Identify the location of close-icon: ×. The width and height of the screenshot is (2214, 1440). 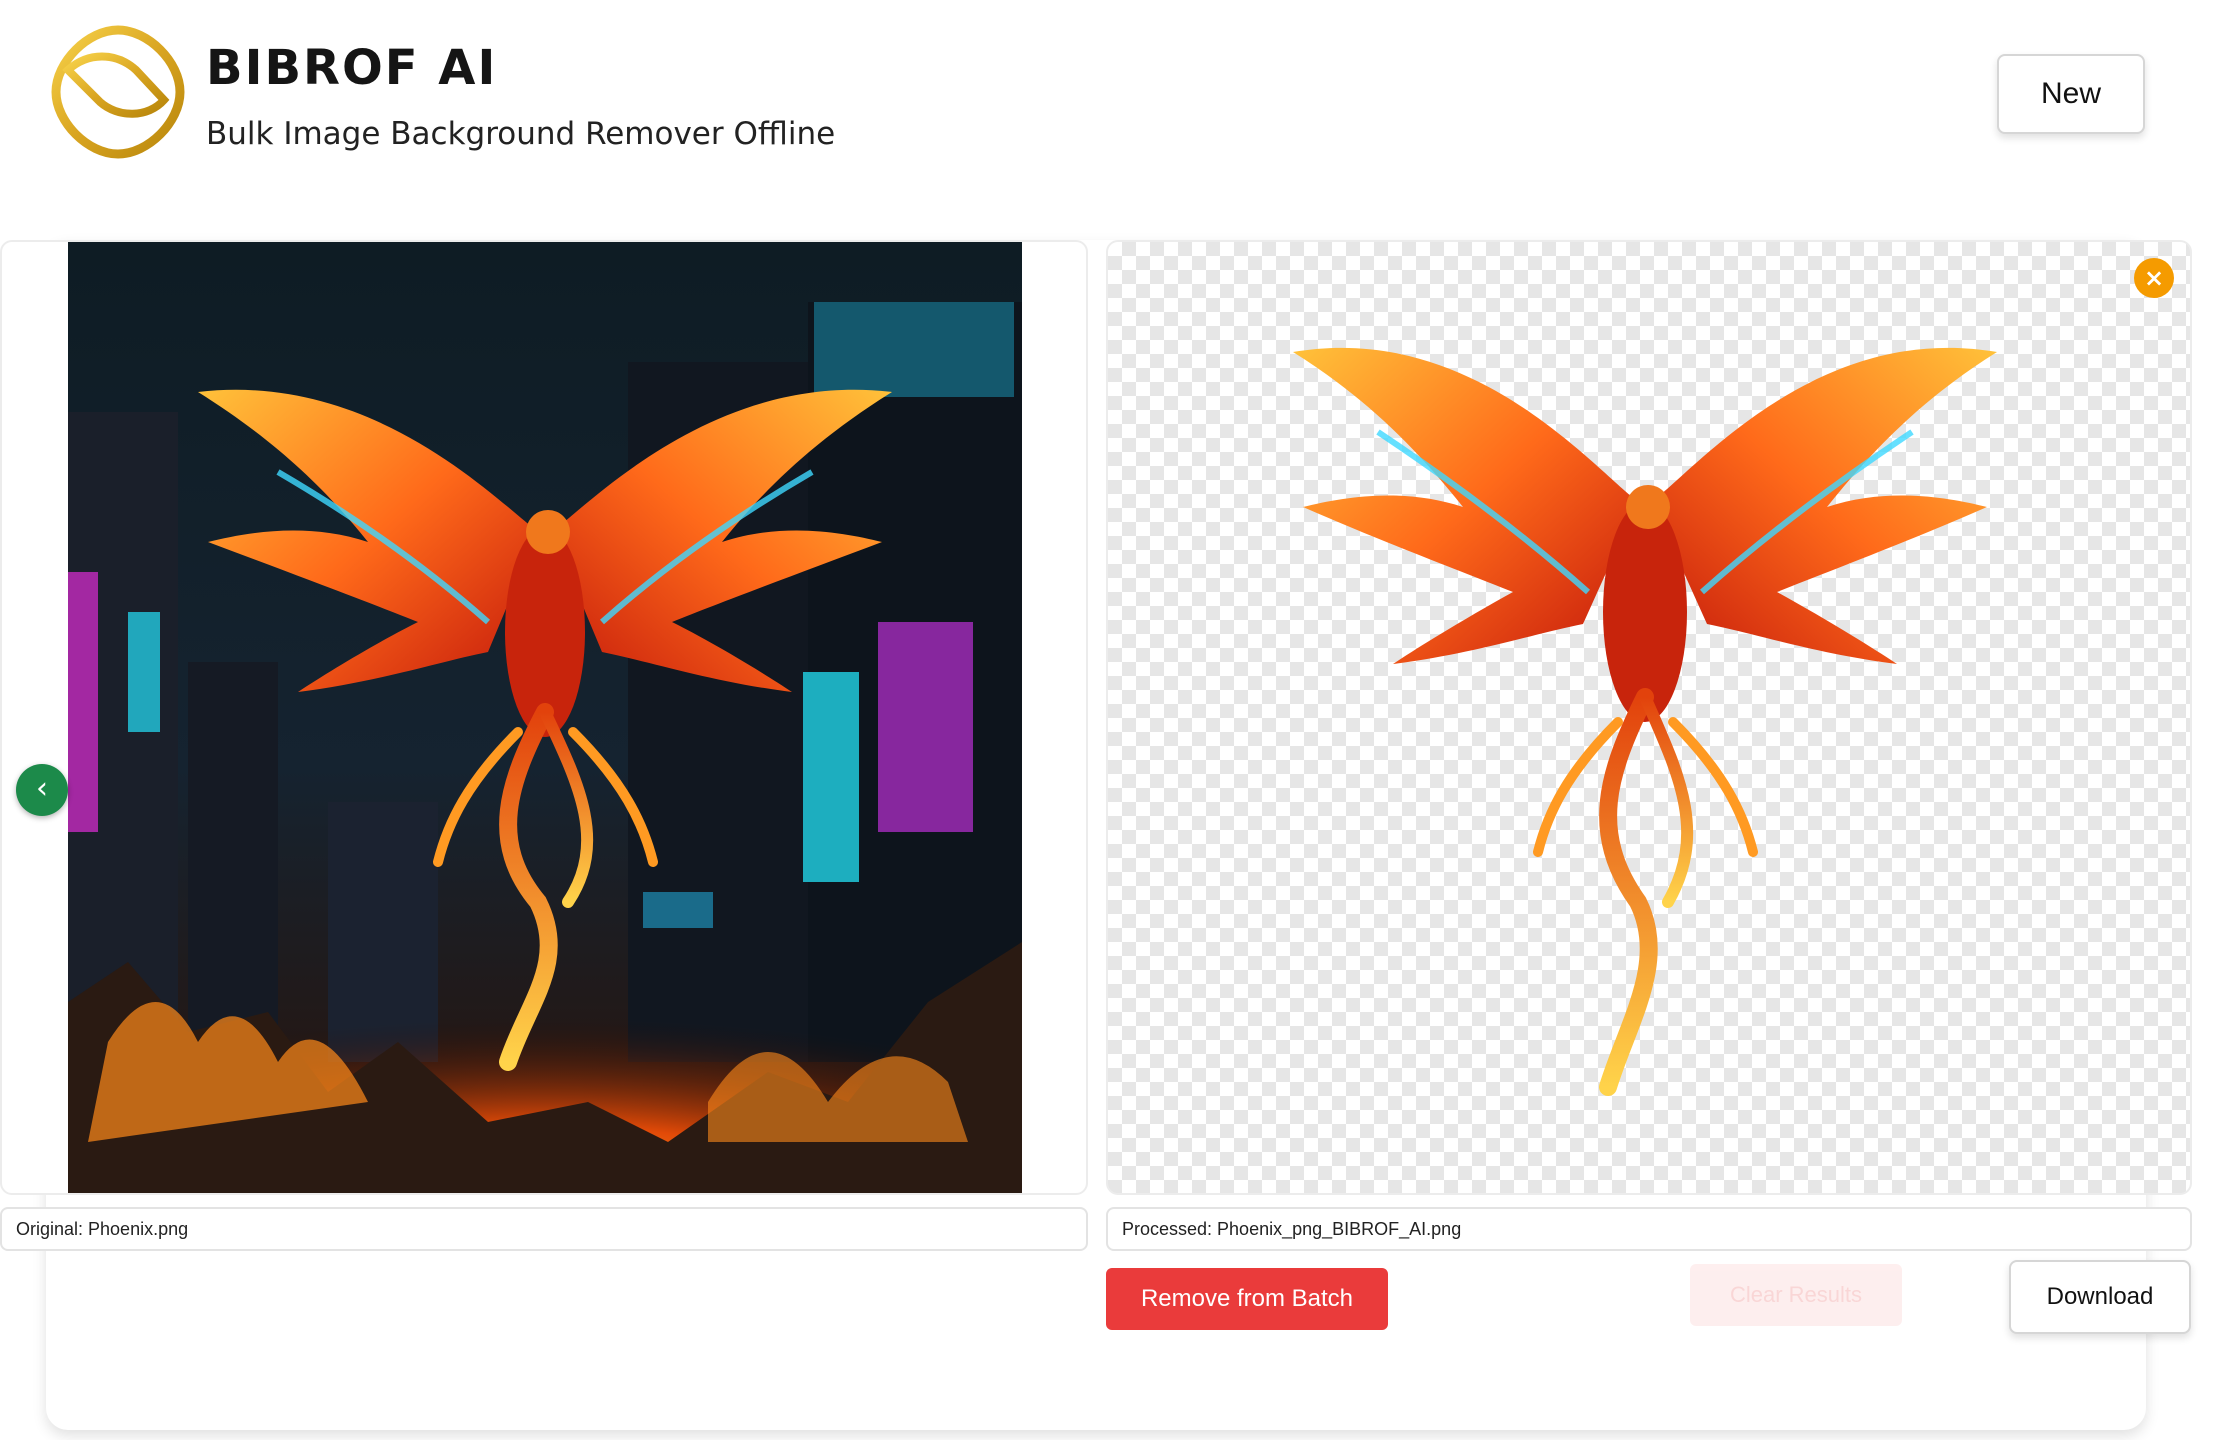
(2154, 278).